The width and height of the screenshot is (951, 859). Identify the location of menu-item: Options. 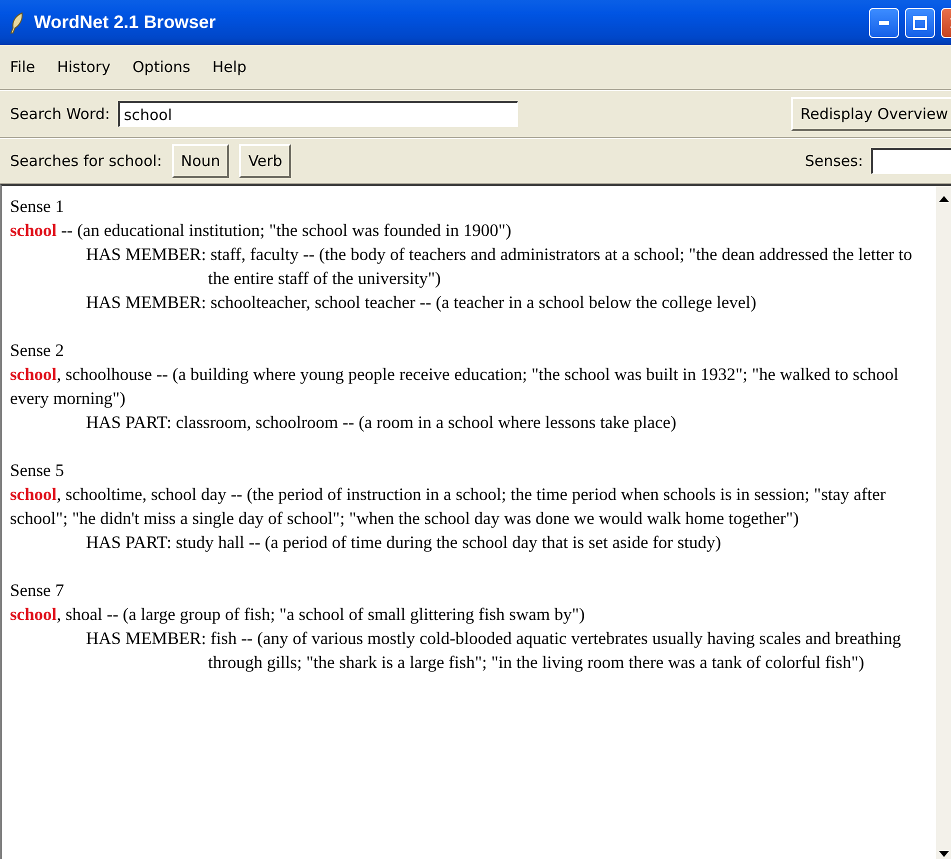
(161, 67).